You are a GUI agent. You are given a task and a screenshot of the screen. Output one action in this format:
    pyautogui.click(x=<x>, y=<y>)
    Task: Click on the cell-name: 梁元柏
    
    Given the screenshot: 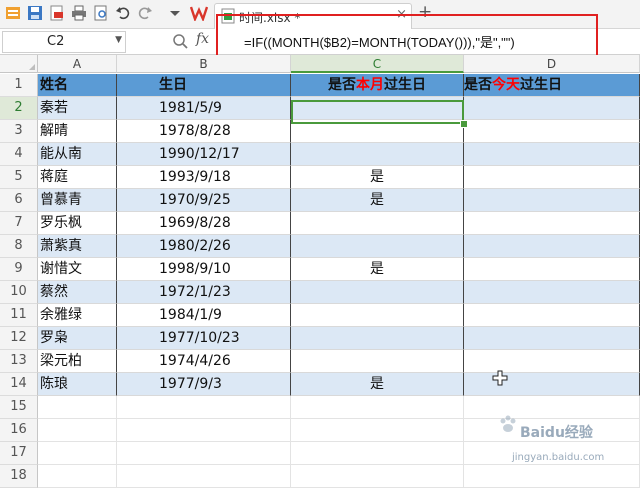 What is the action you would take?
    pyautogui.click(x=77, y=361)
    